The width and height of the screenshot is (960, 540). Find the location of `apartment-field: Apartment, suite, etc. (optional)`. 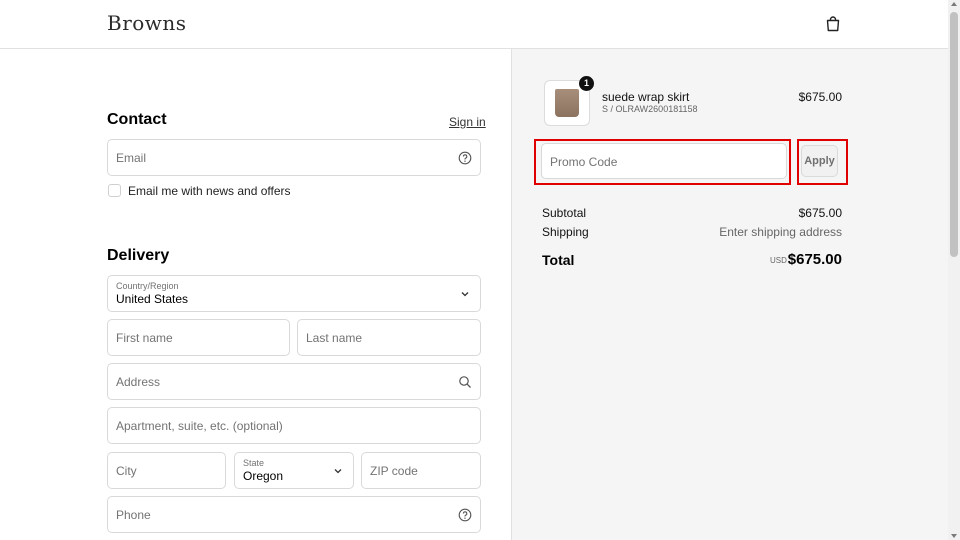

apartment-field: Apartment, suite, etc. (optional) is located at coordinates (294, 425).